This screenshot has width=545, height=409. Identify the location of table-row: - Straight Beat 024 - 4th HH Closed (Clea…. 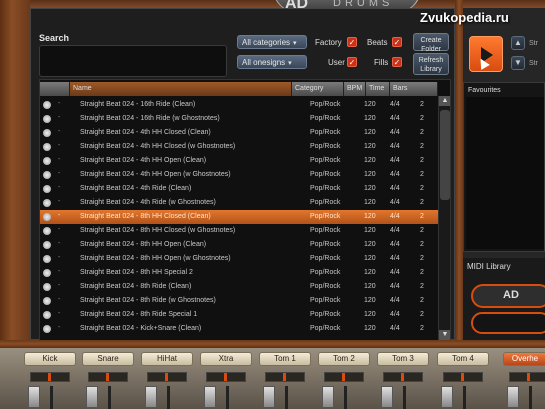
(240, 133).